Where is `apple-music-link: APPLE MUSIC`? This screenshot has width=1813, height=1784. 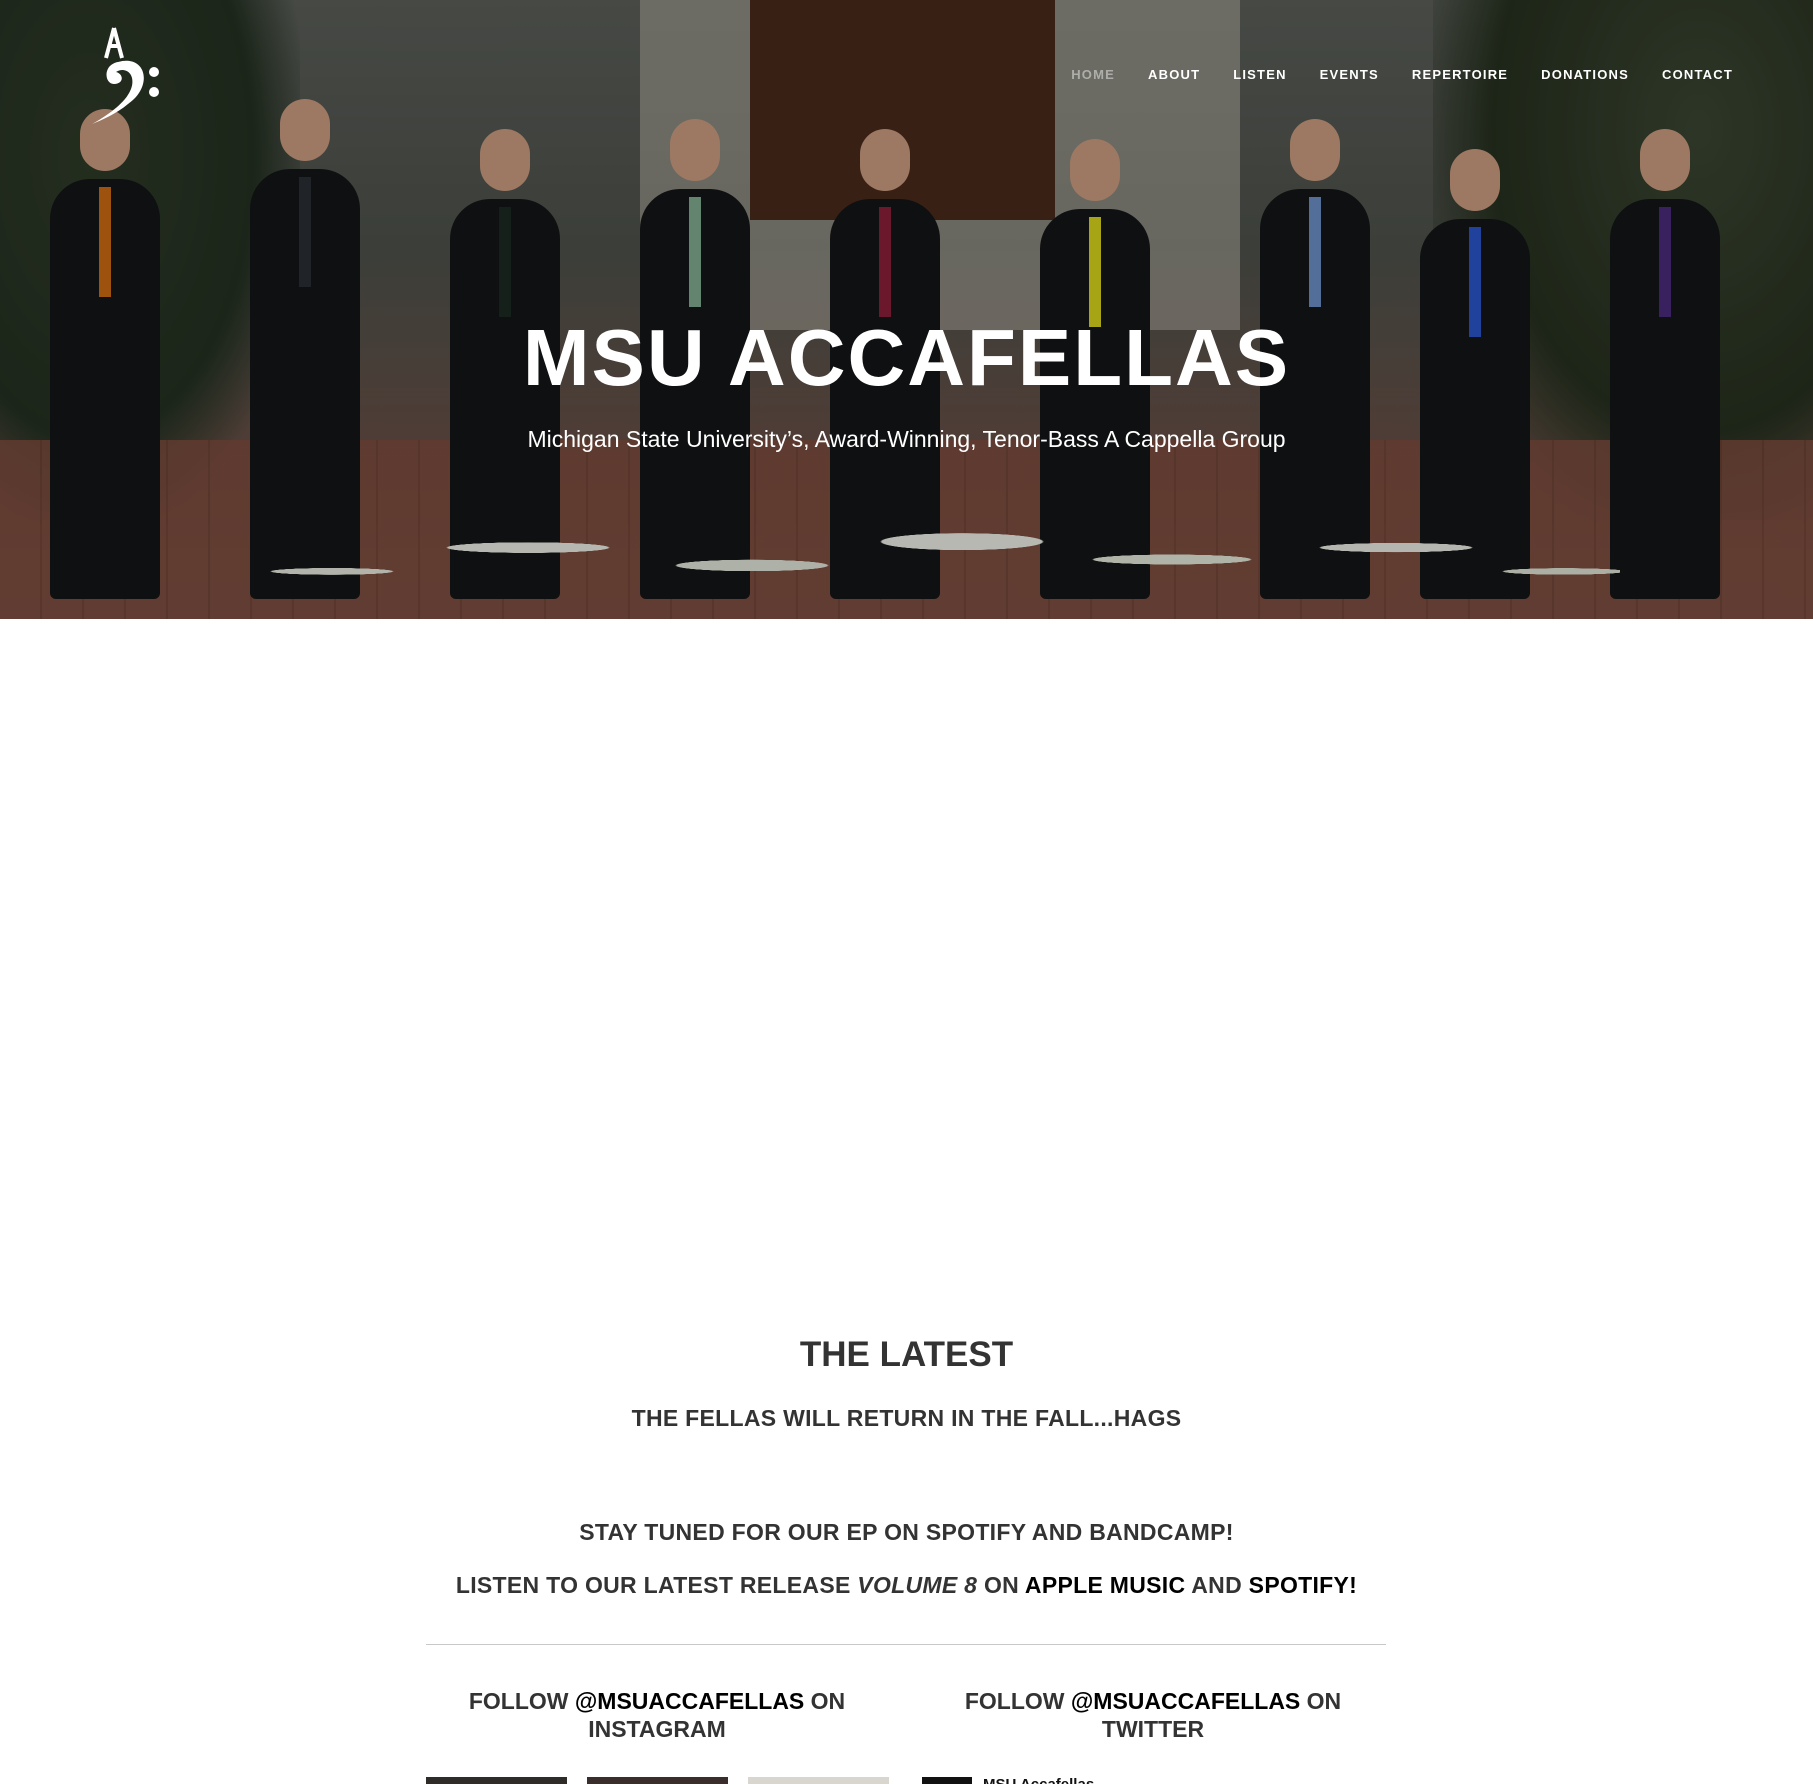
apple-music-link: APPLE MUSIC is located at coordinates (1105, 1585).